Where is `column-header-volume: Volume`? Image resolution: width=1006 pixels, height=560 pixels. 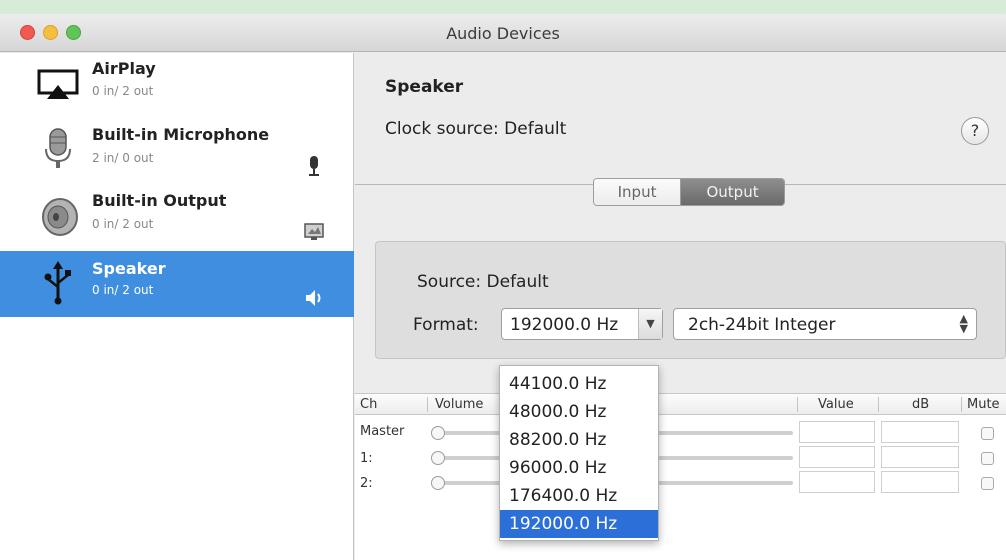 column-header-volume: Volume is located at coordinates (459, 404).